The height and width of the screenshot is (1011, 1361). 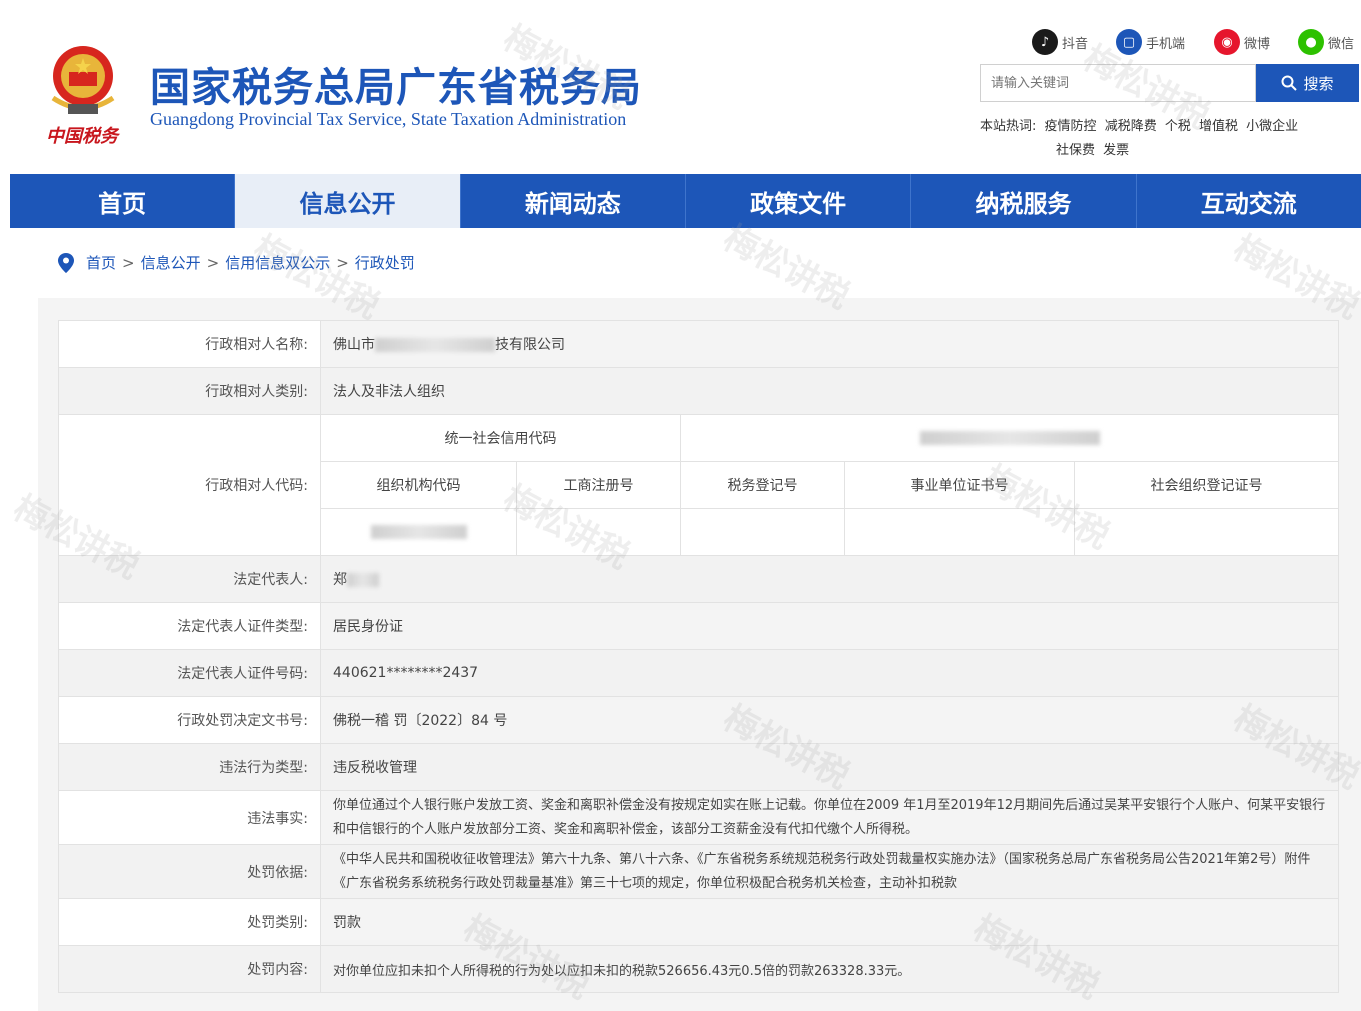 What do you see at coordinates (123, 201) in the screenshot?
I see `nav-item-home: 首页` at bounding box center [123, 201].